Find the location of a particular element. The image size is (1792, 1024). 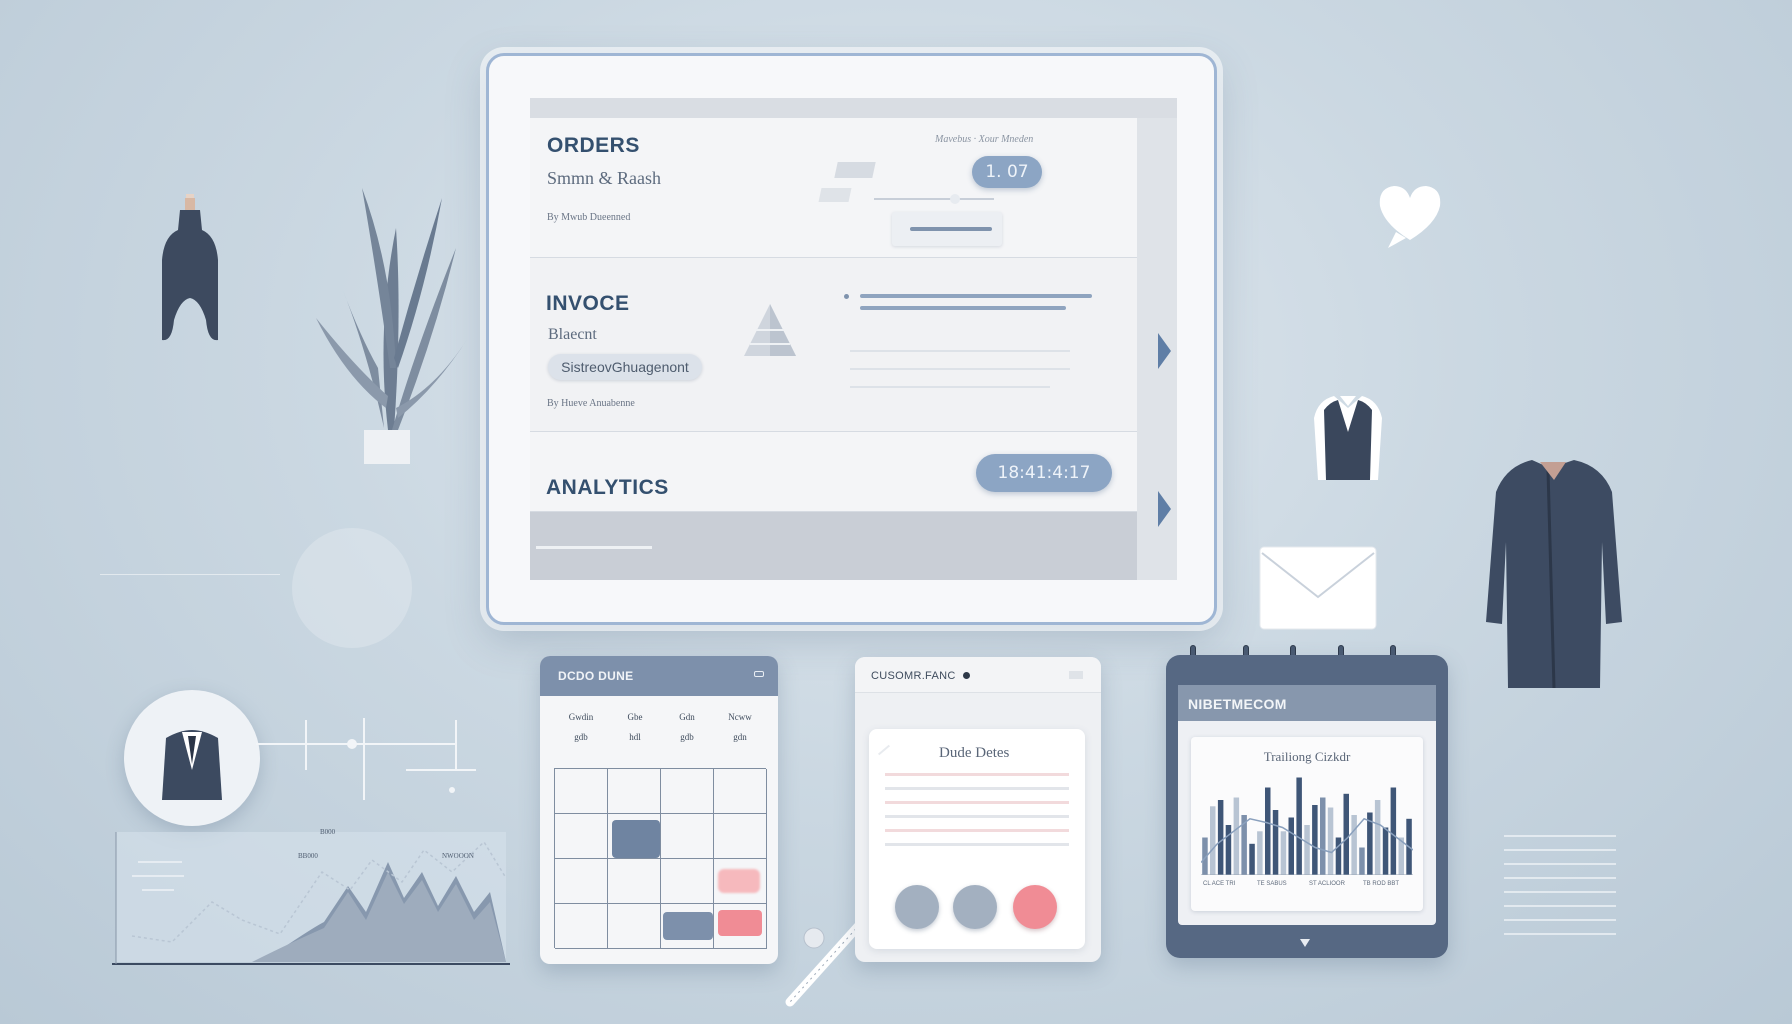

orders-mini-card is located at coordinates (947, 229).